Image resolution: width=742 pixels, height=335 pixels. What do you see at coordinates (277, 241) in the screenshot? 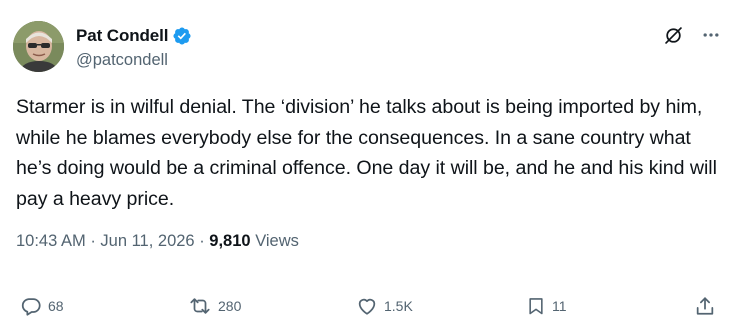
I see `views-label: Views` at bounding box center [277, 241].